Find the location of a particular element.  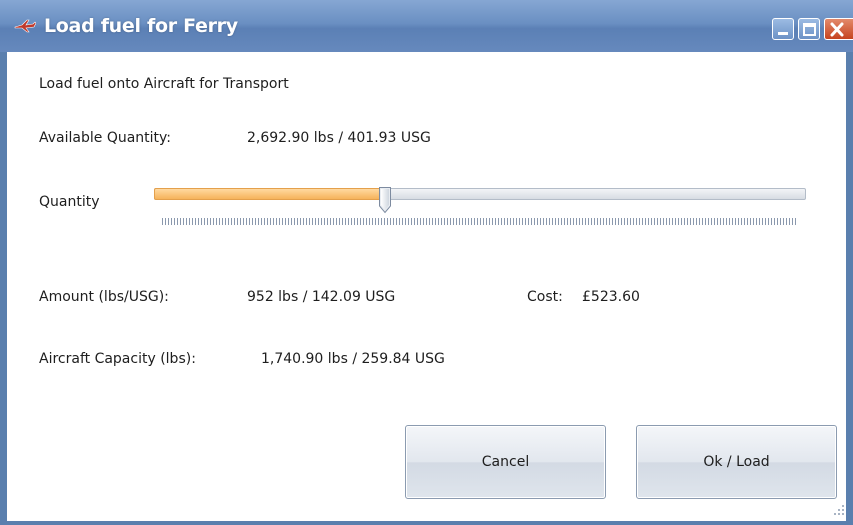

amount-value: 952 lbs / 142.09 USG is located at coordinates (321, 297).